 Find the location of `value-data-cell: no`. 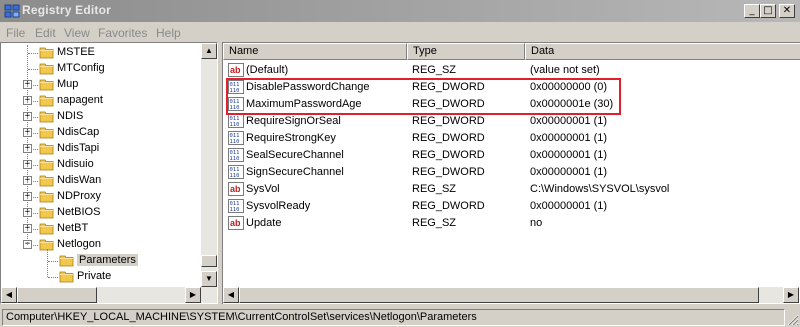

value-data-cell: no is located at coordinates (536, 223).